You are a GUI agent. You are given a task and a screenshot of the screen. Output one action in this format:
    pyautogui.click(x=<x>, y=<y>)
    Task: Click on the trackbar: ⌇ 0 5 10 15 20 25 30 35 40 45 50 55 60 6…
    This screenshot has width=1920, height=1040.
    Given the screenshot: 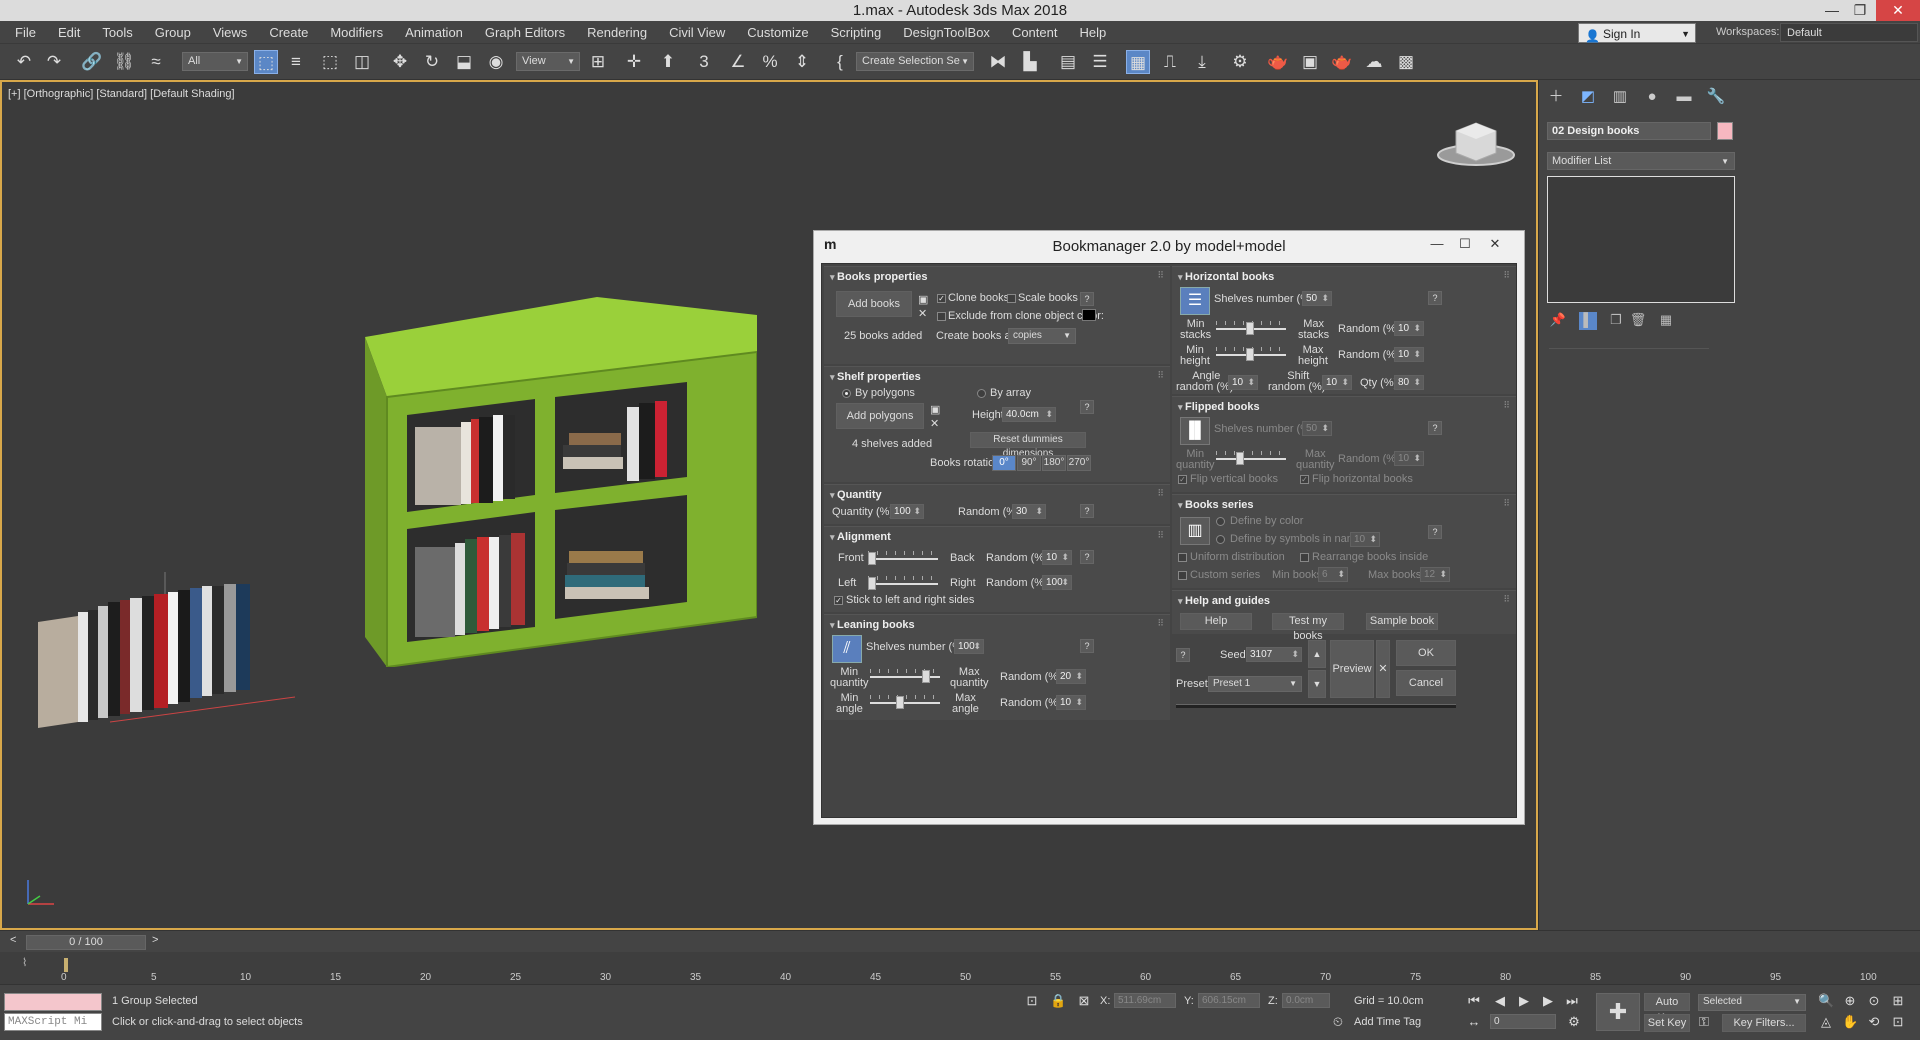 What is the action you would take?
    pyautogui.click(x=960, y=968)
    